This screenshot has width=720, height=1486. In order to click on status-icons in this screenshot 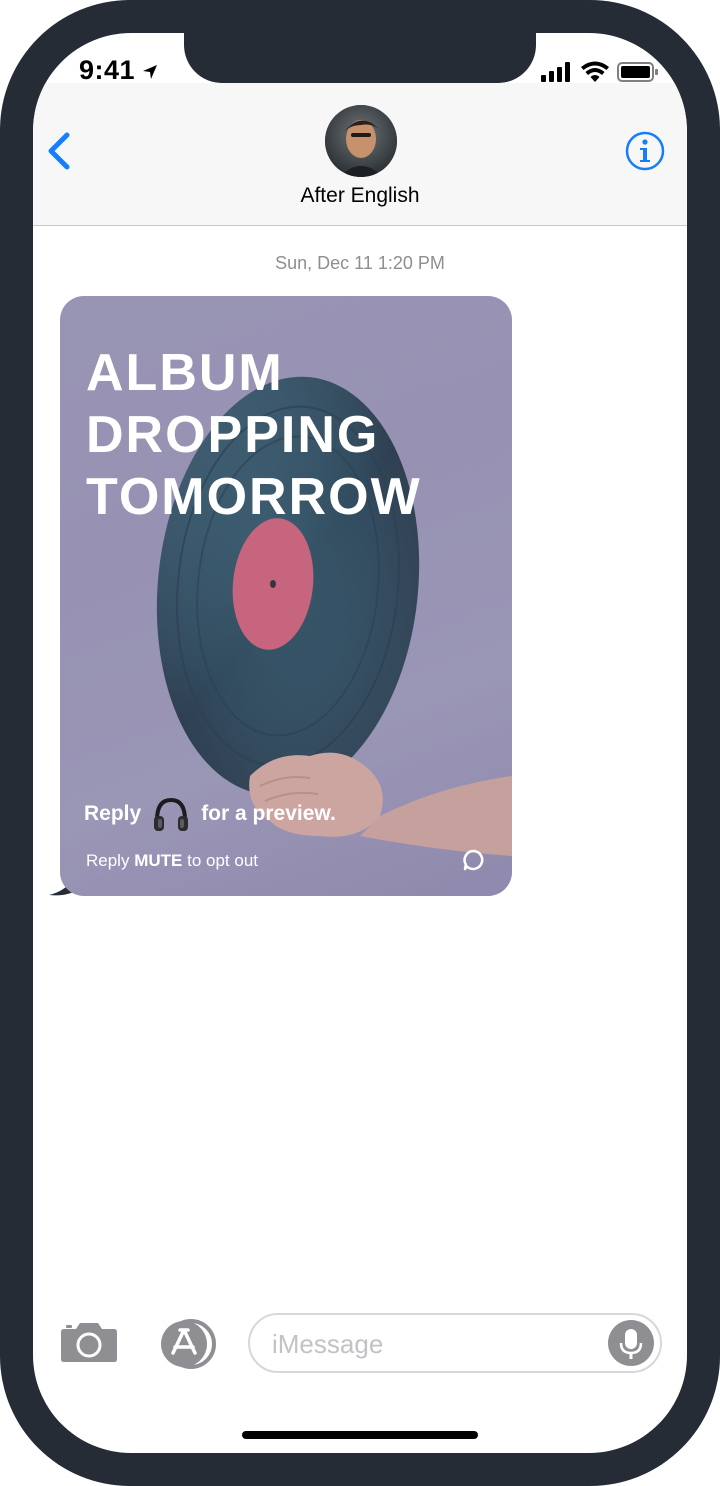, I will do `click(596, 72)`.